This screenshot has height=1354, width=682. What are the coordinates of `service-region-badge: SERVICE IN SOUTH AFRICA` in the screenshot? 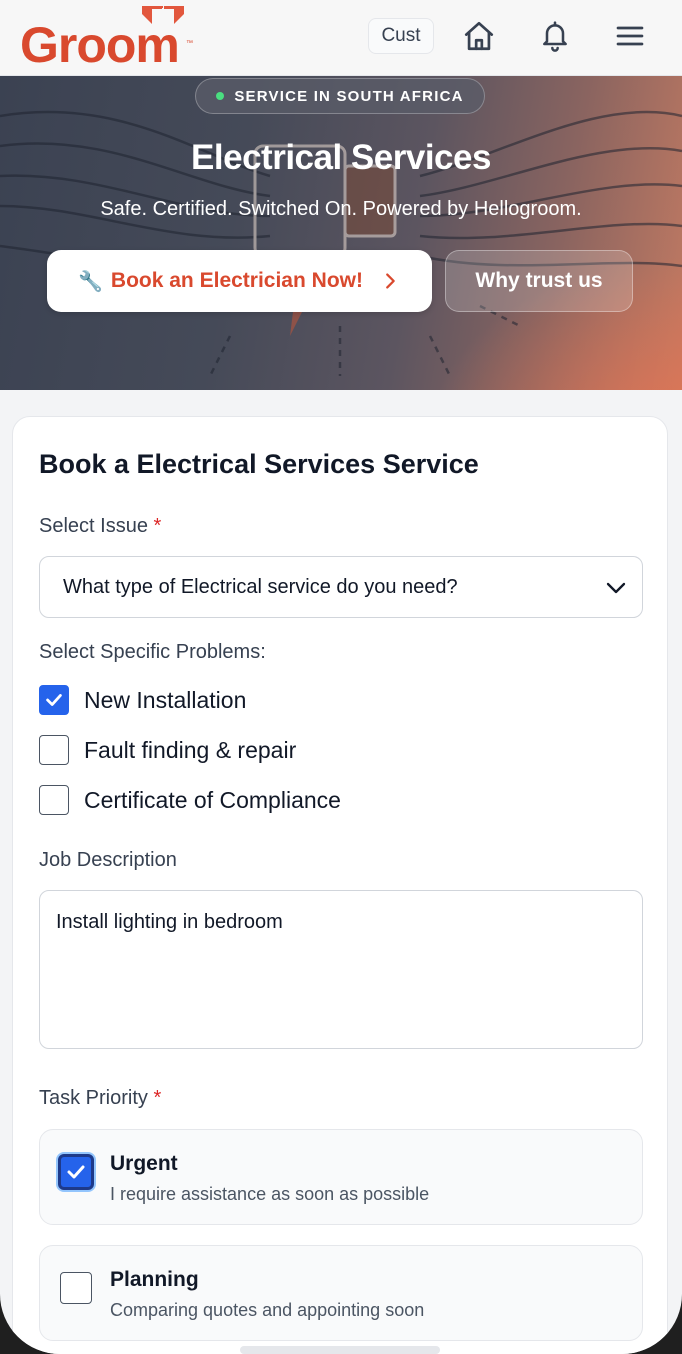 It's located at (340, 96).